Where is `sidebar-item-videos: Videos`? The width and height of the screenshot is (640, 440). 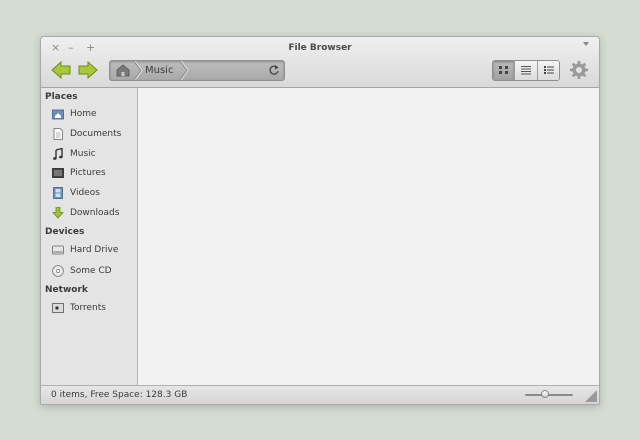
sidebar-item-videos: Videos is located at coordinates (93, 193).